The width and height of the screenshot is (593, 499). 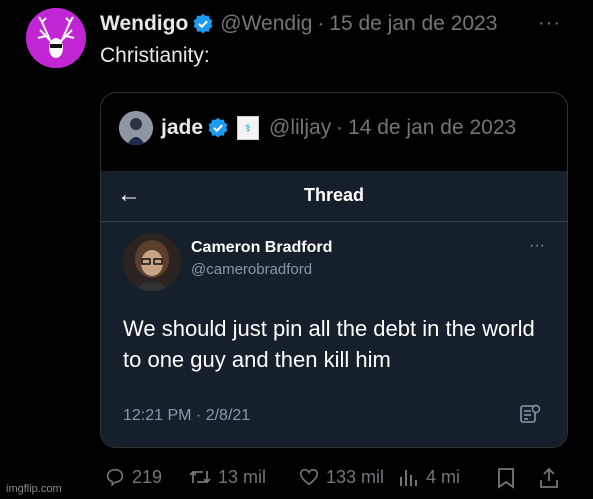 I want to click on quoted-author-handle: @liljay, so click(x=300, y=128).